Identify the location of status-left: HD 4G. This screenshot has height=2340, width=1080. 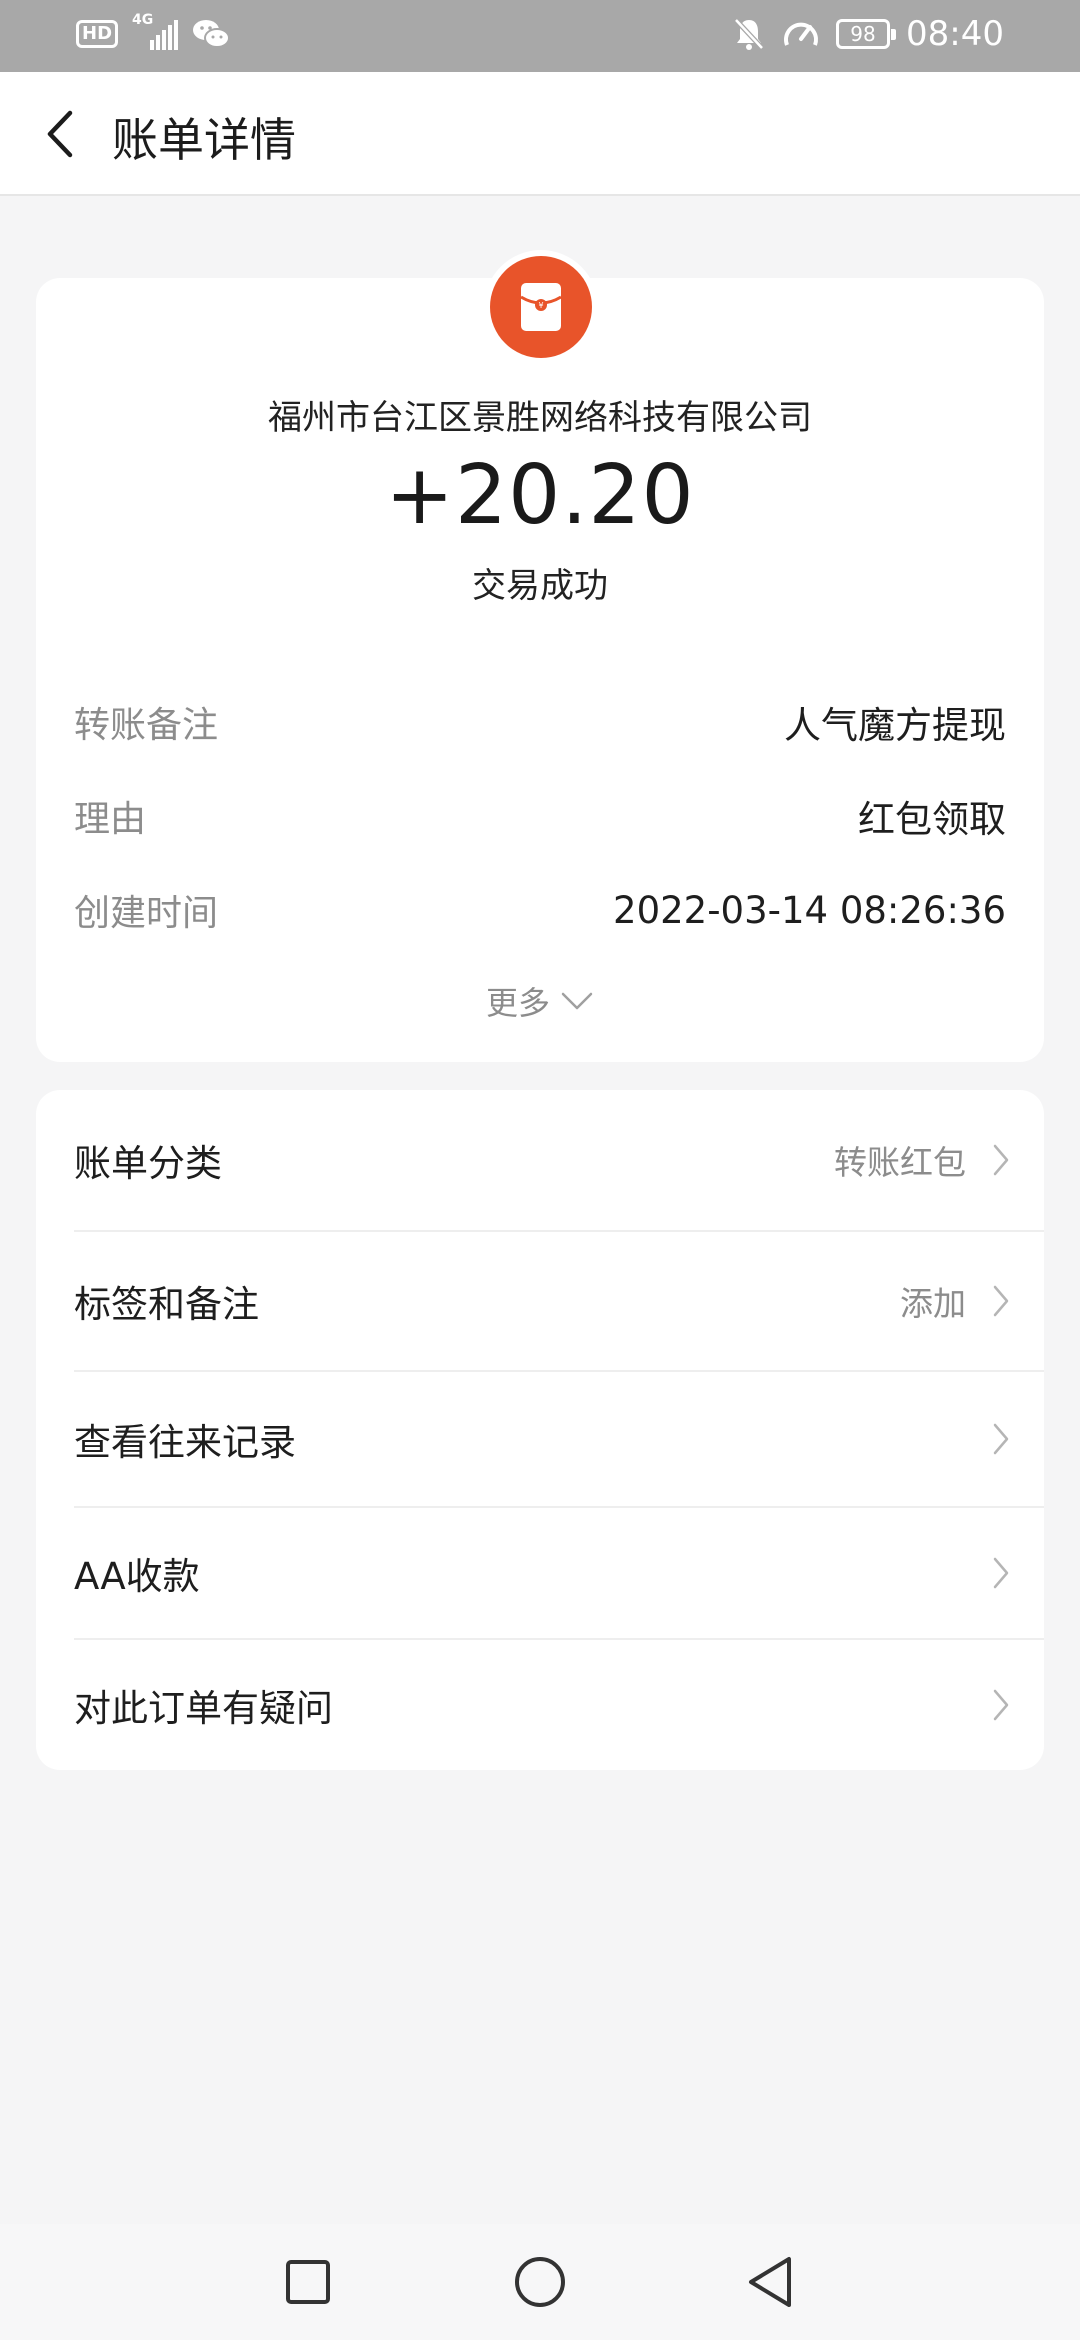
(153, 31).